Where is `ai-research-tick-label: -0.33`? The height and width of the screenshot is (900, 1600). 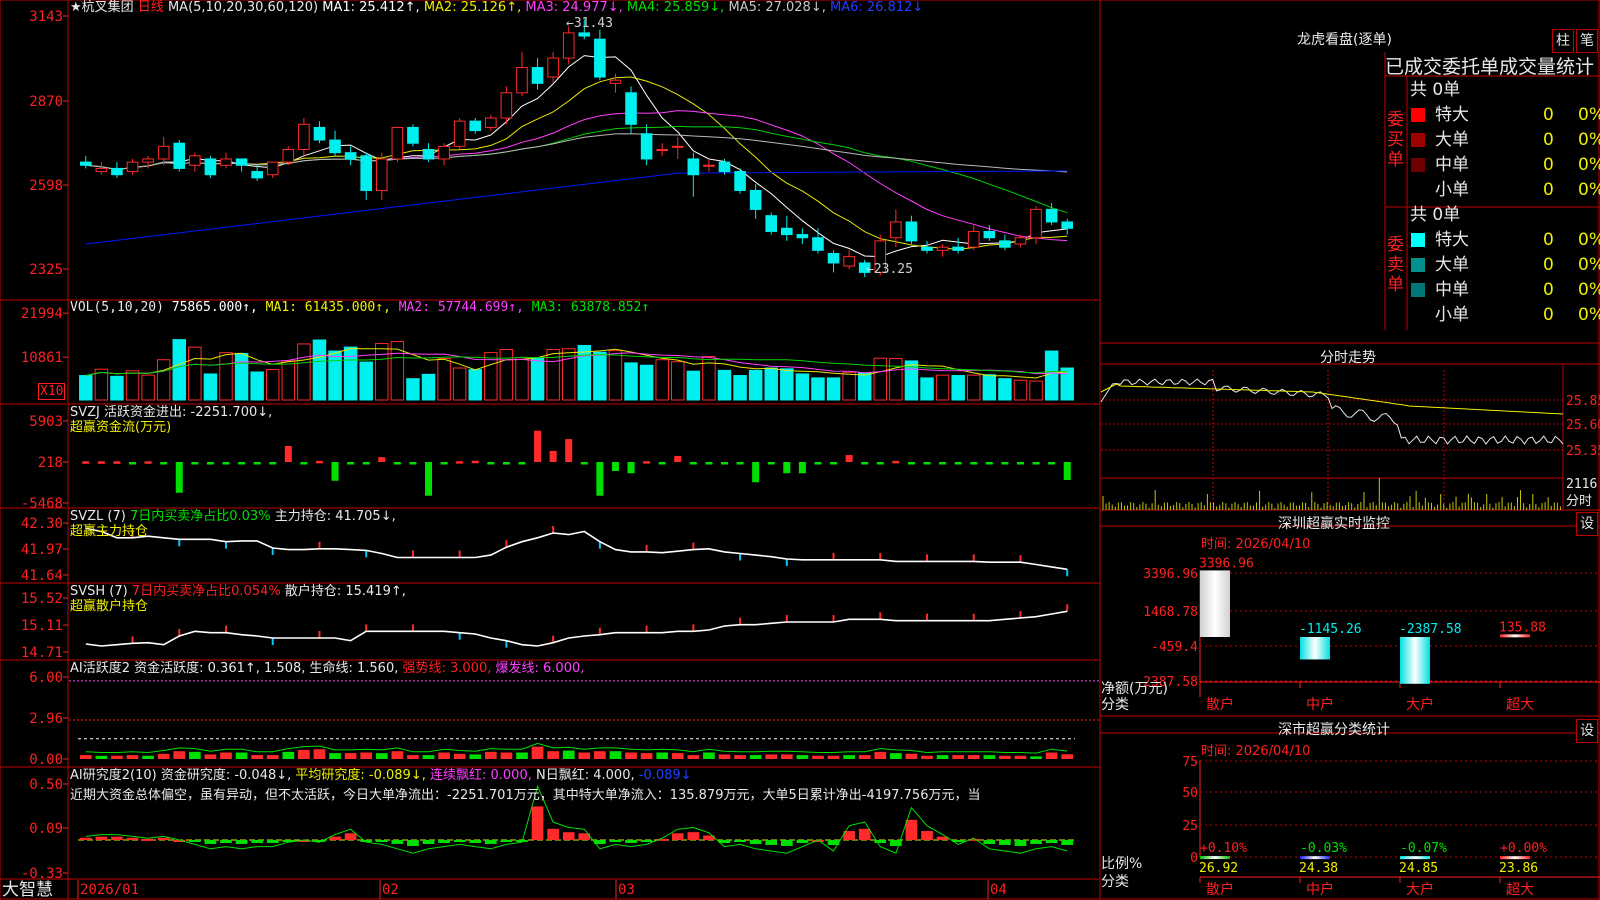 ai-research-tick-label: -0.33 is located at coordinates (42, 874).